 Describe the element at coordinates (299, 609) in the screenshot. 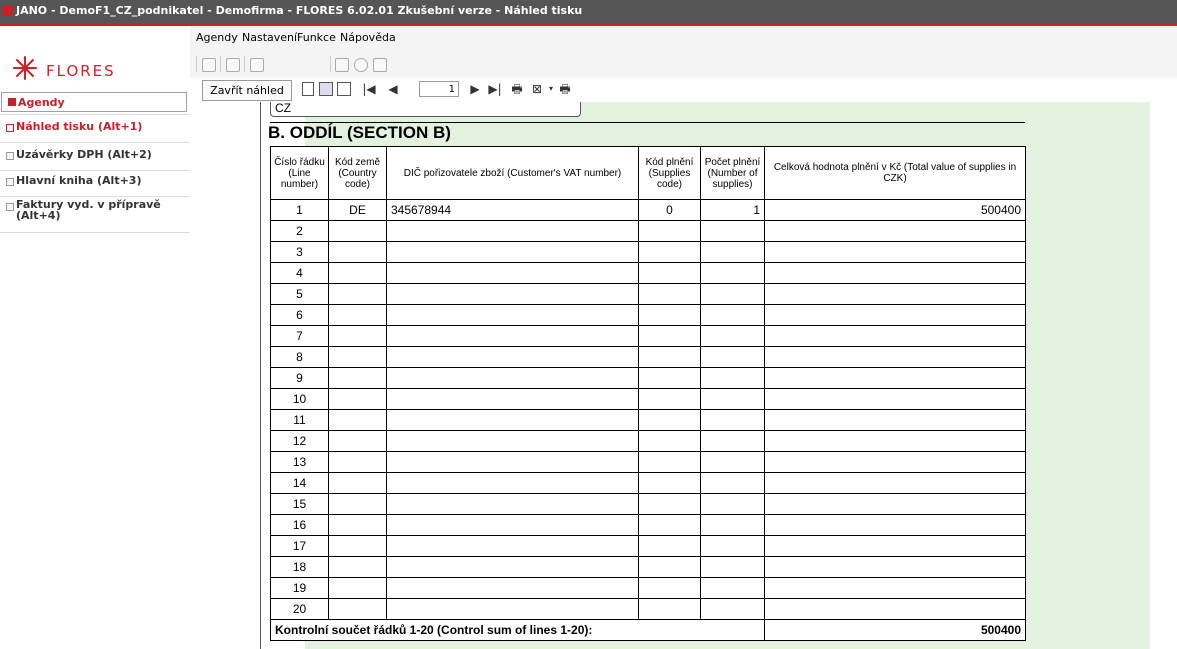

I see `cell-line-number: 20` at that location.